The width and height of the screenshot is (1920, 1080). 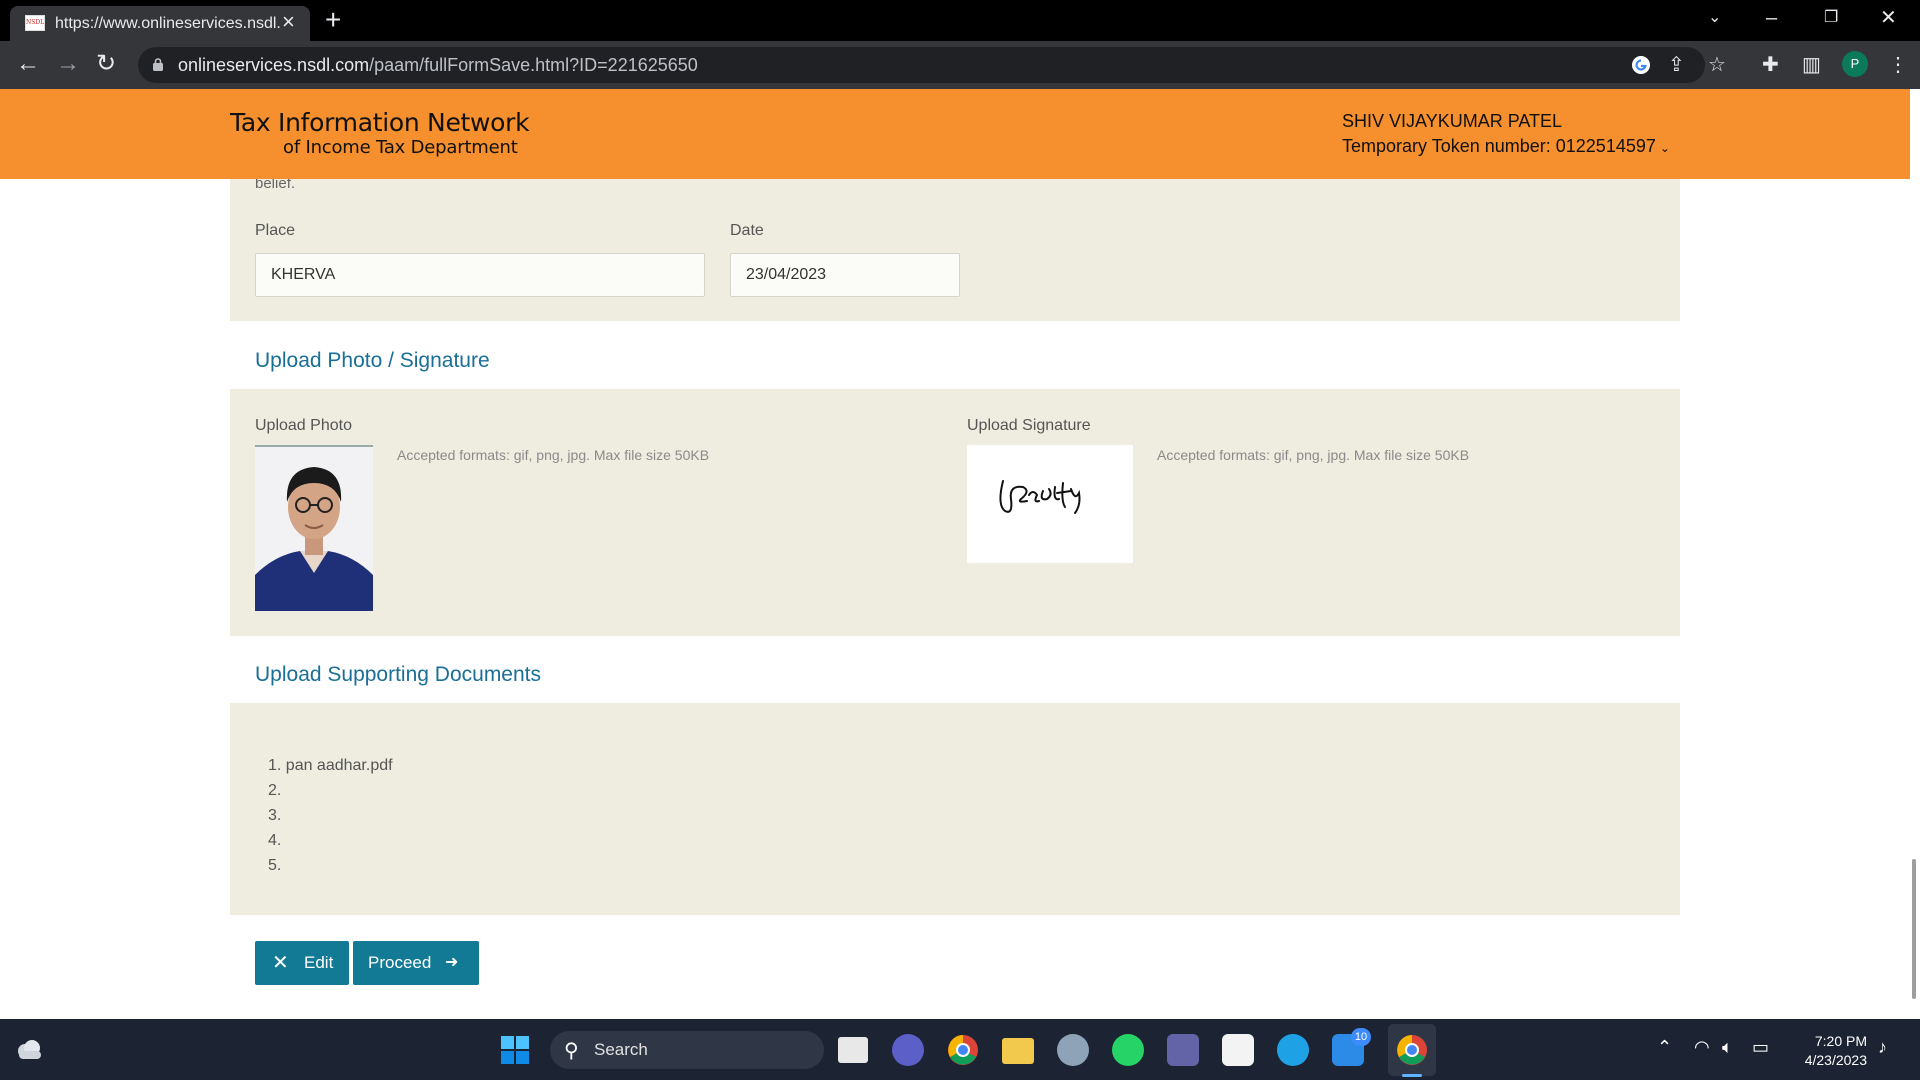 What do you see at coordinates (275, 815) in the screenshot?
I see `document-item: 3.` at bounding box center [275, 815].